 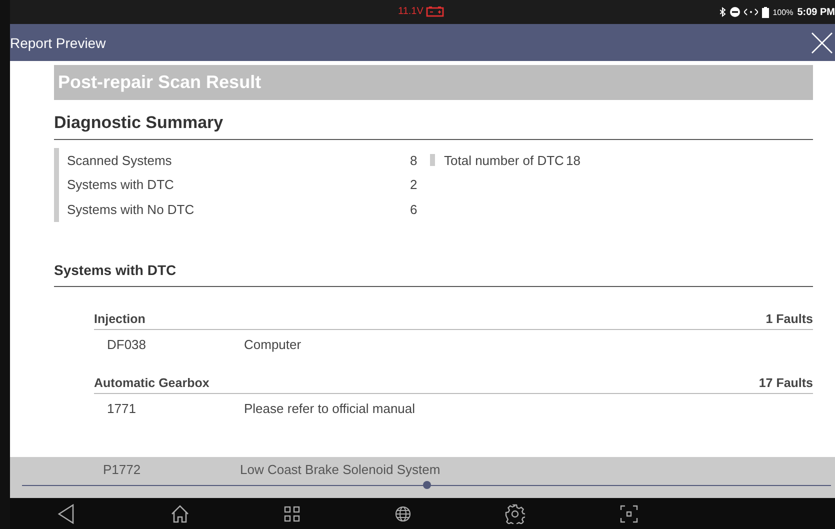 What do you see at coordinates (340, 469) in the screenshot?
I see `dtc-description: Low Coast Brake Solenoid System` at bounding box center [340, 469].